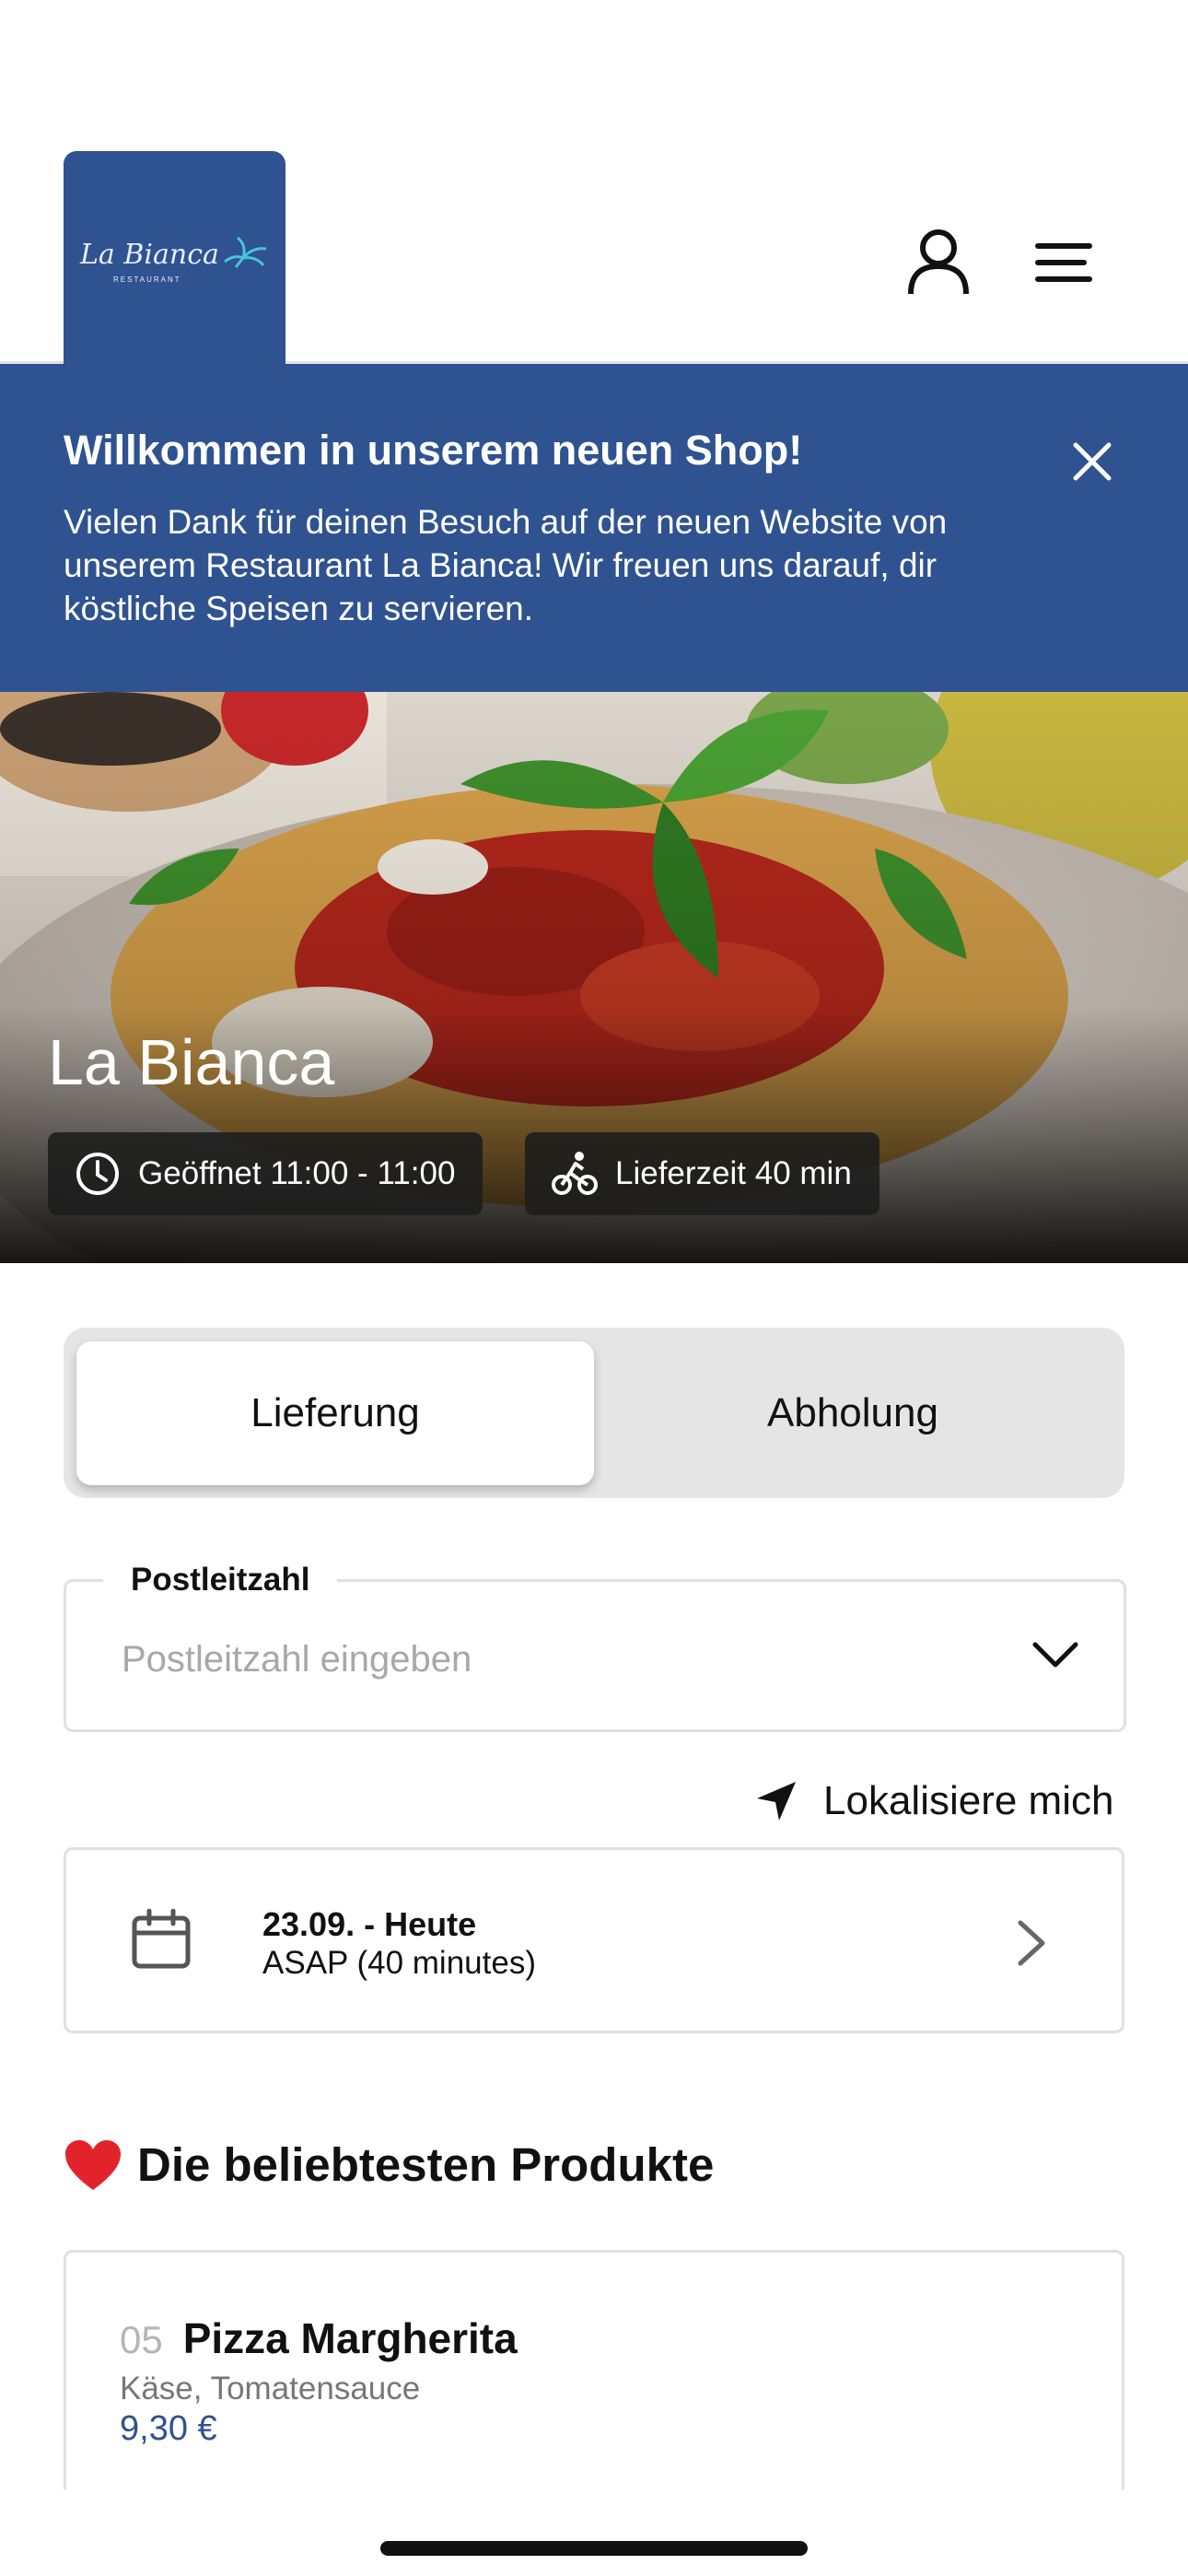  I want to click on tab-abholung: Abholung, so click(853, 1413).